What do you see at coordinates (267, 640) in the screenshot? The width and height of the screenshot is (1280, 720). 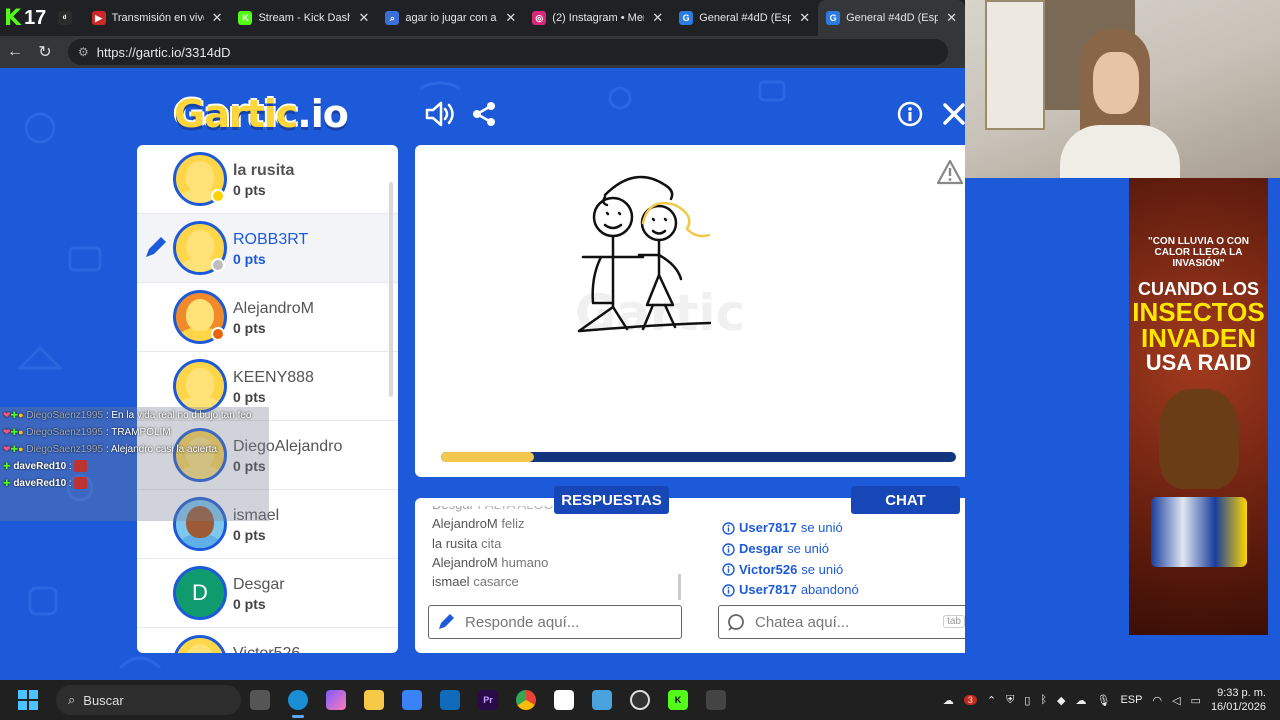 I see `player-row: Victor526` at bounding box center [267, 640].